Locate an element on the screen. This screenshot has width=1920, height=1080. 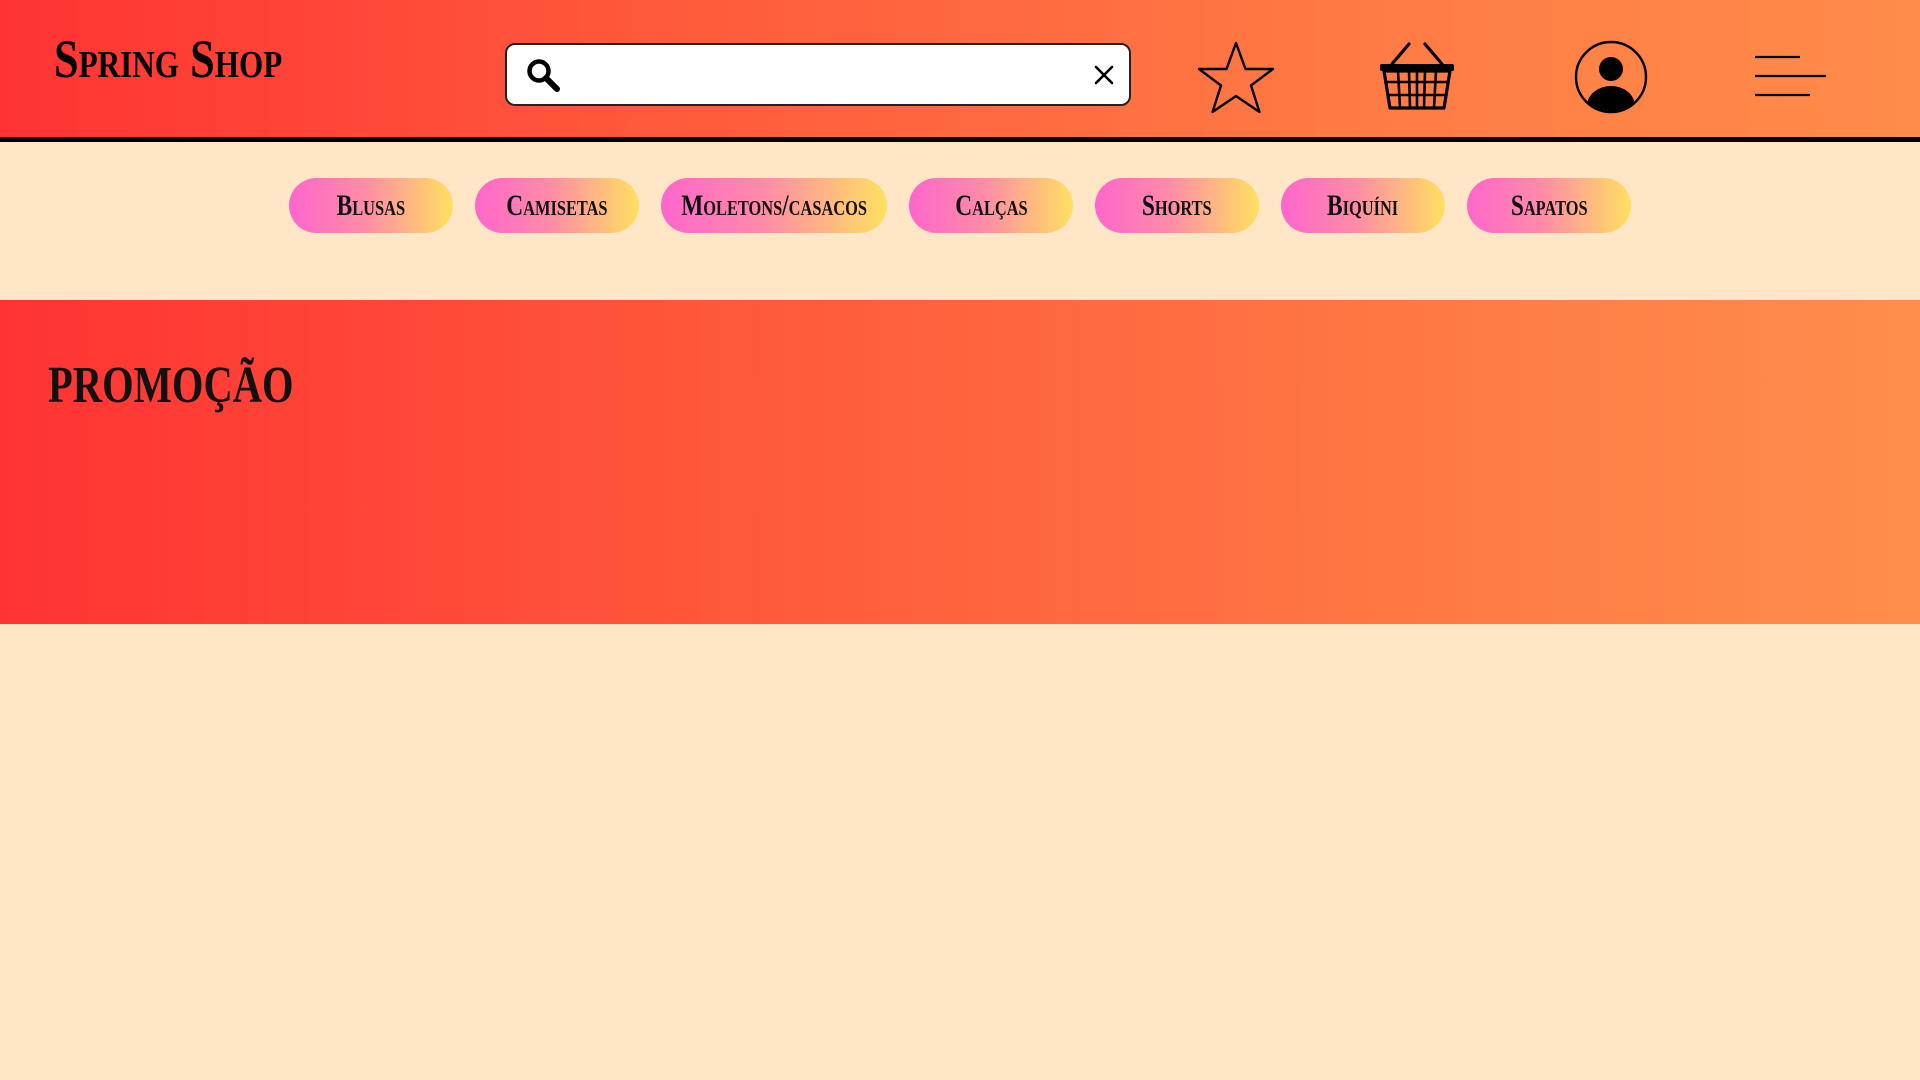
category-label: Blusas is located at coordinates (371, 205).